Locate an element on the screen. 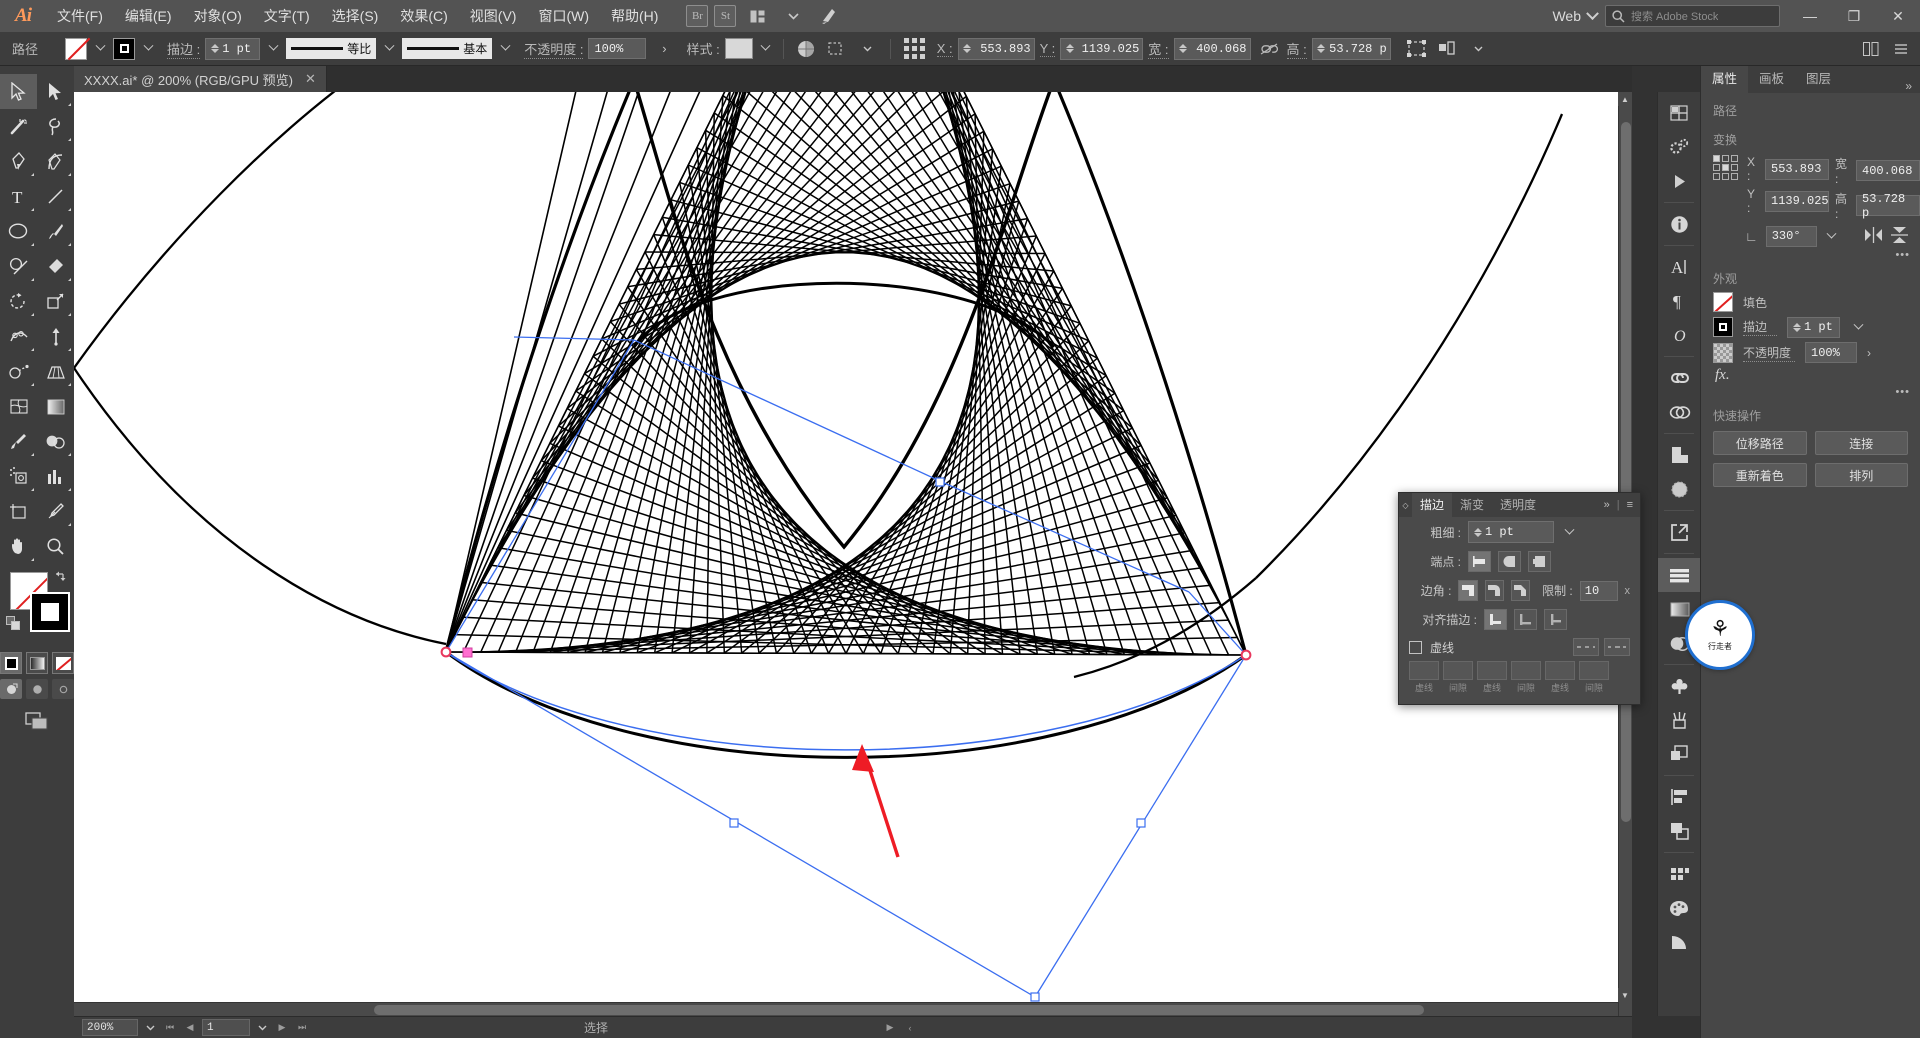  variable-width-profile: 等比 is located at coordinates (331, 48).